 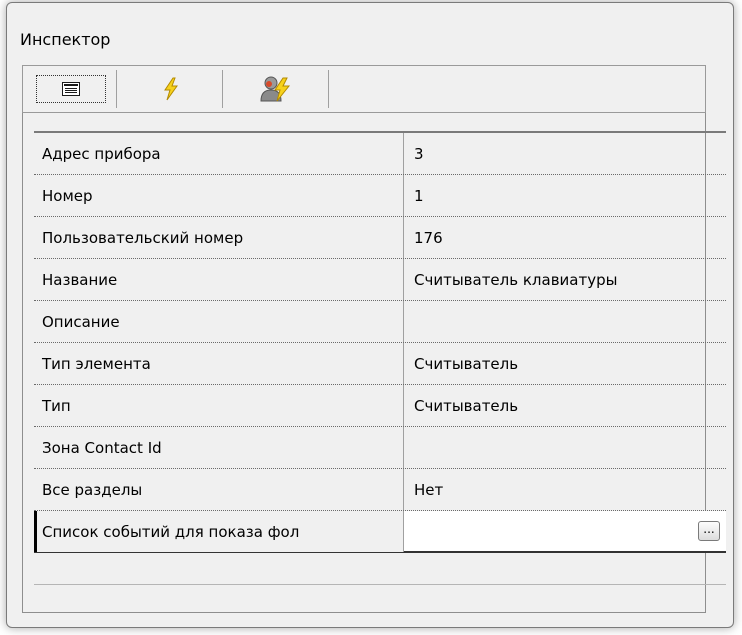 What do you see at coordinates (219, 153) in the screenshot?
I see `property-name: Адрес прибора` at bounding box center [219, 153].